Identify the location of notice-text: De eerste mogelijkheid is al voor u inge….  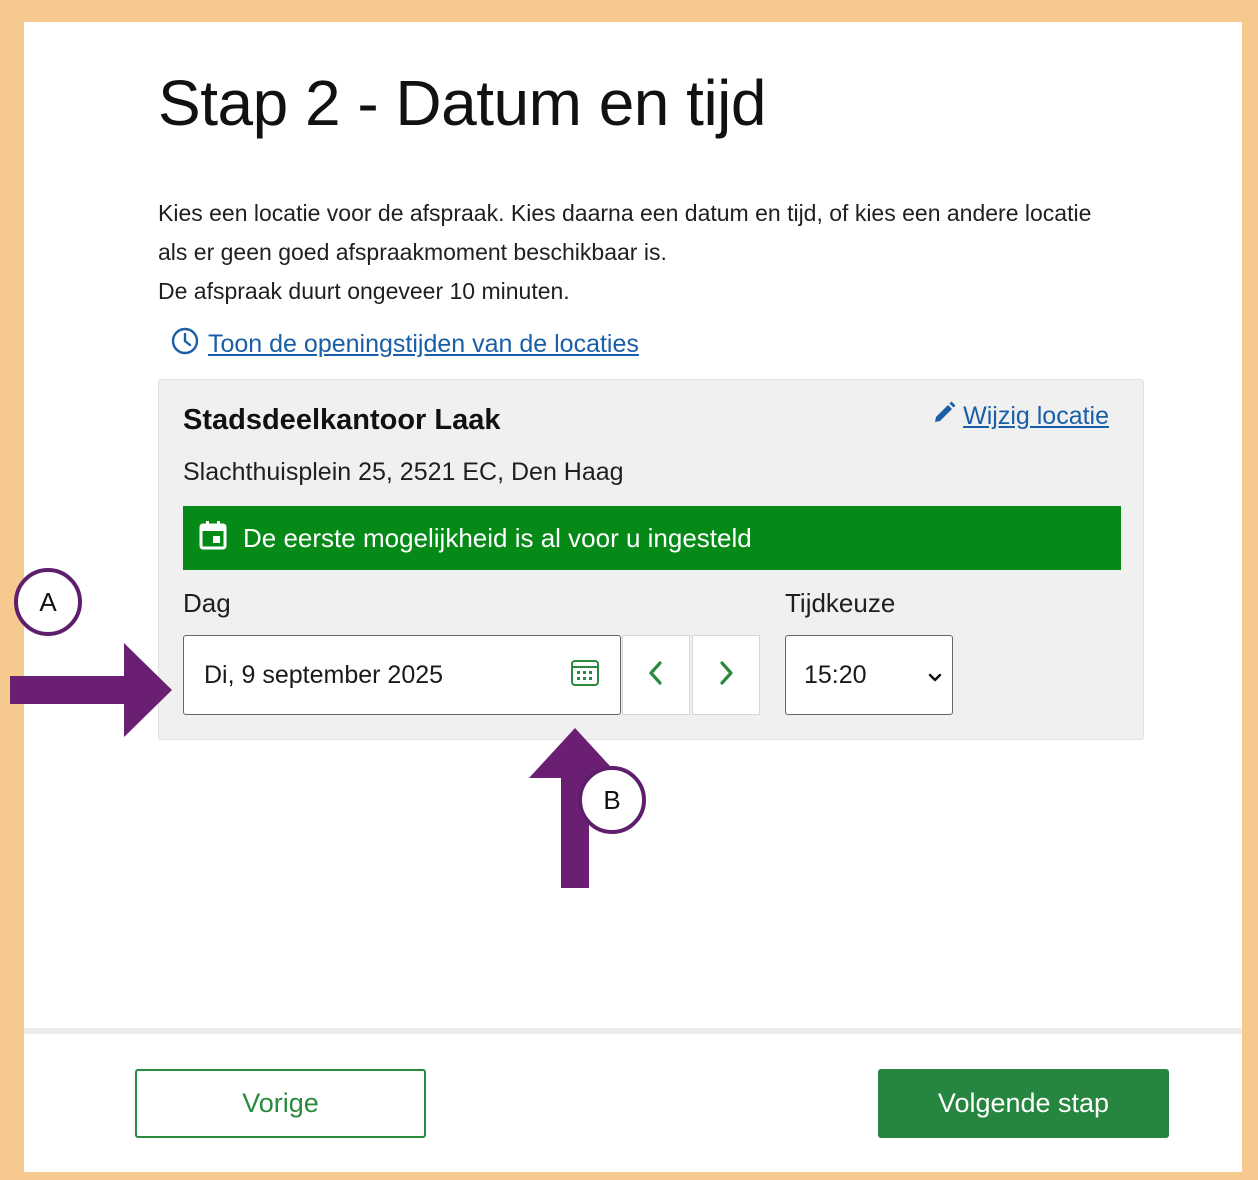
(497, 537).